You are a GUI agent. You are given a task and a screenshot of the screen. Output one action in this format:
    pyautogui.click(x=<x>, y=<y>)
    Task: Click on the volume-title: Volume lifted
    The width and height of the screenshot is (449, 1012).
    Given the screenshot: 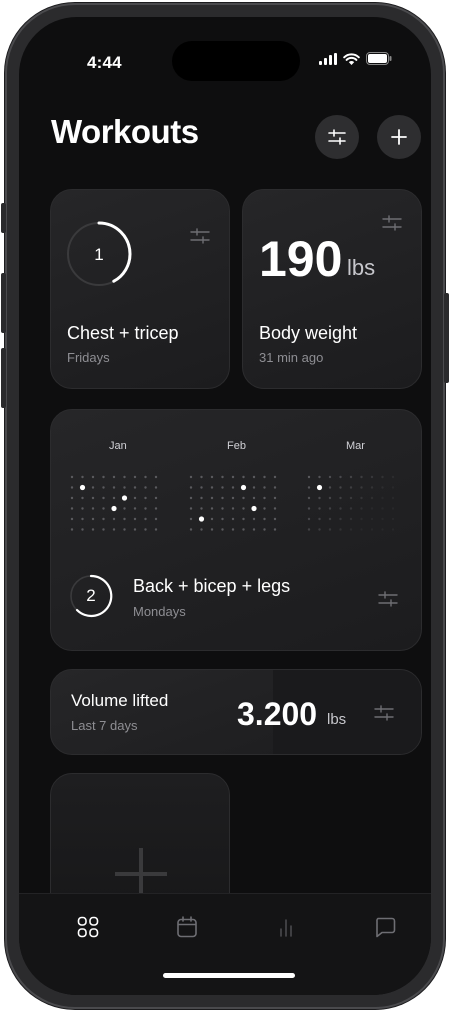 What is the action you would take?
    pyautogui.click(x=120, y=700)
    